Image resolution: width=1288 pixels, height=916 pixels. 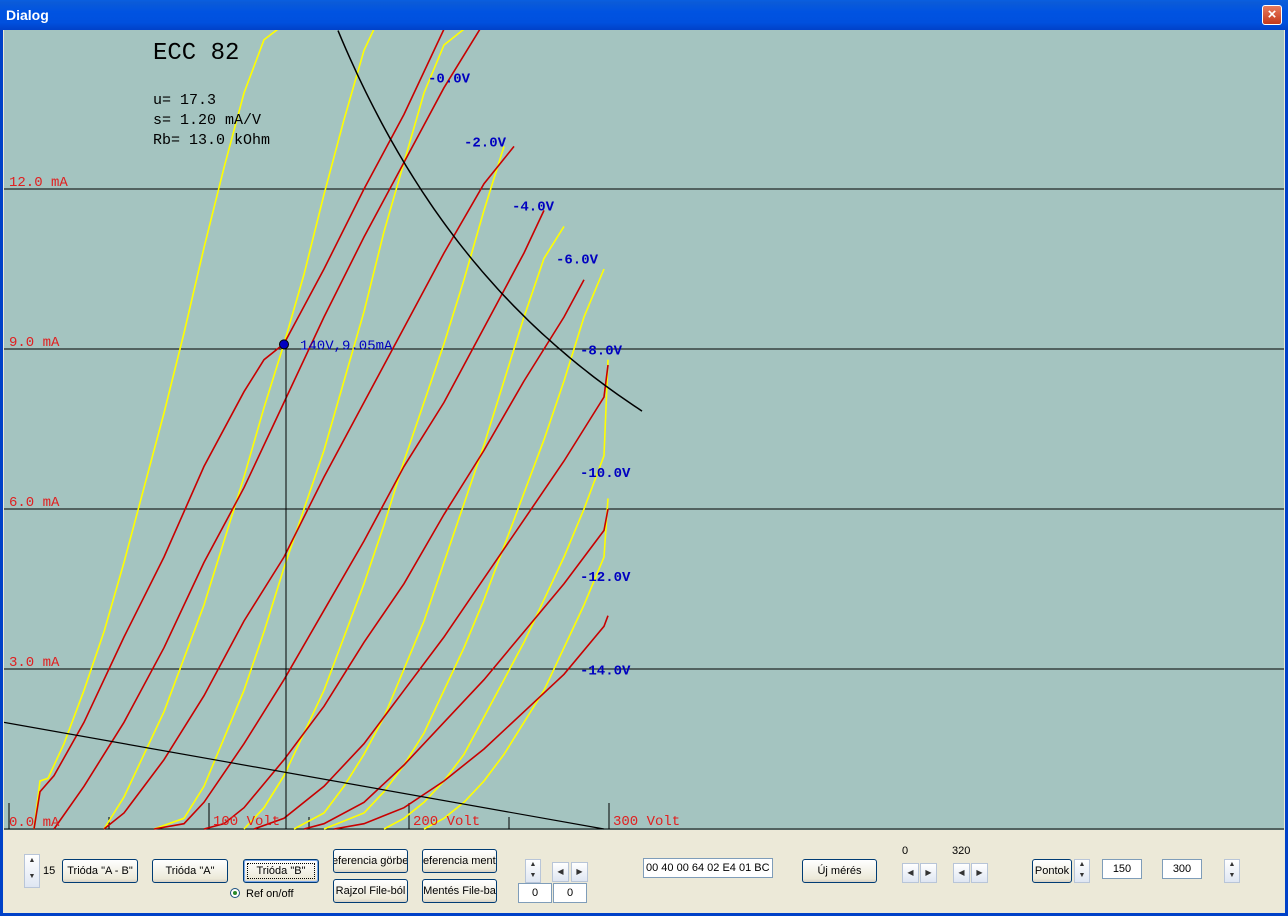 I want to click on x-tick-label: 100 Volt, so click(x=246, y=822).